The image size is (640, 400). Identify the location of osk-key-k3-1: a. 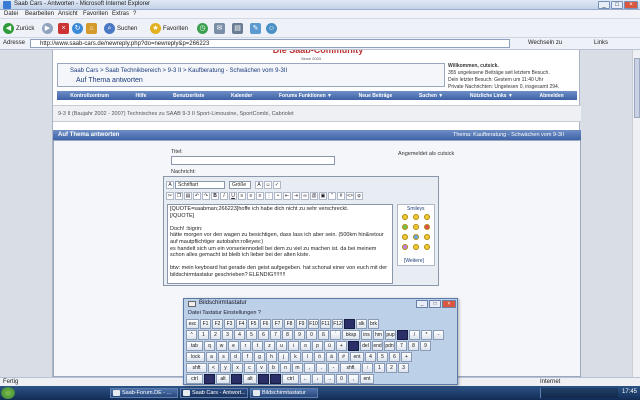
(211, 357).